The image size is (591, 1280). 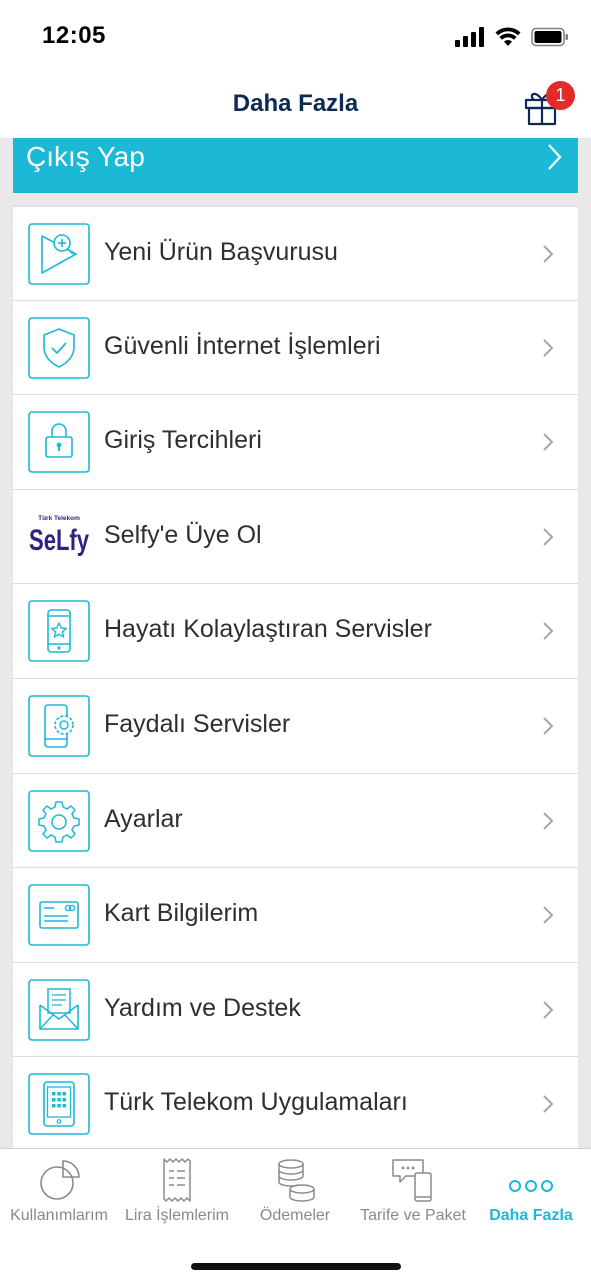 I want to click on menu-item-card-info: Kart Bilgilerim, so click(x=295, y=915).